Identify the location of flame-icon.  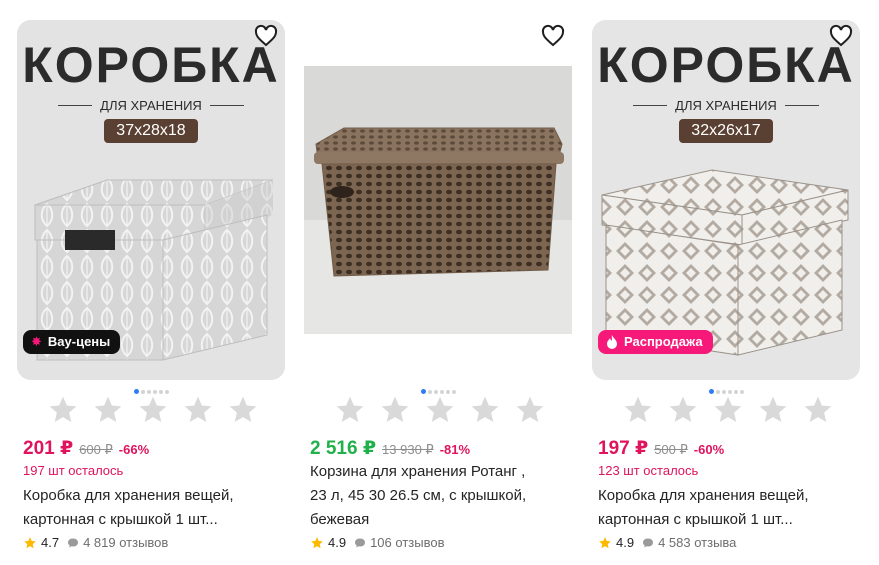
(612, 342).